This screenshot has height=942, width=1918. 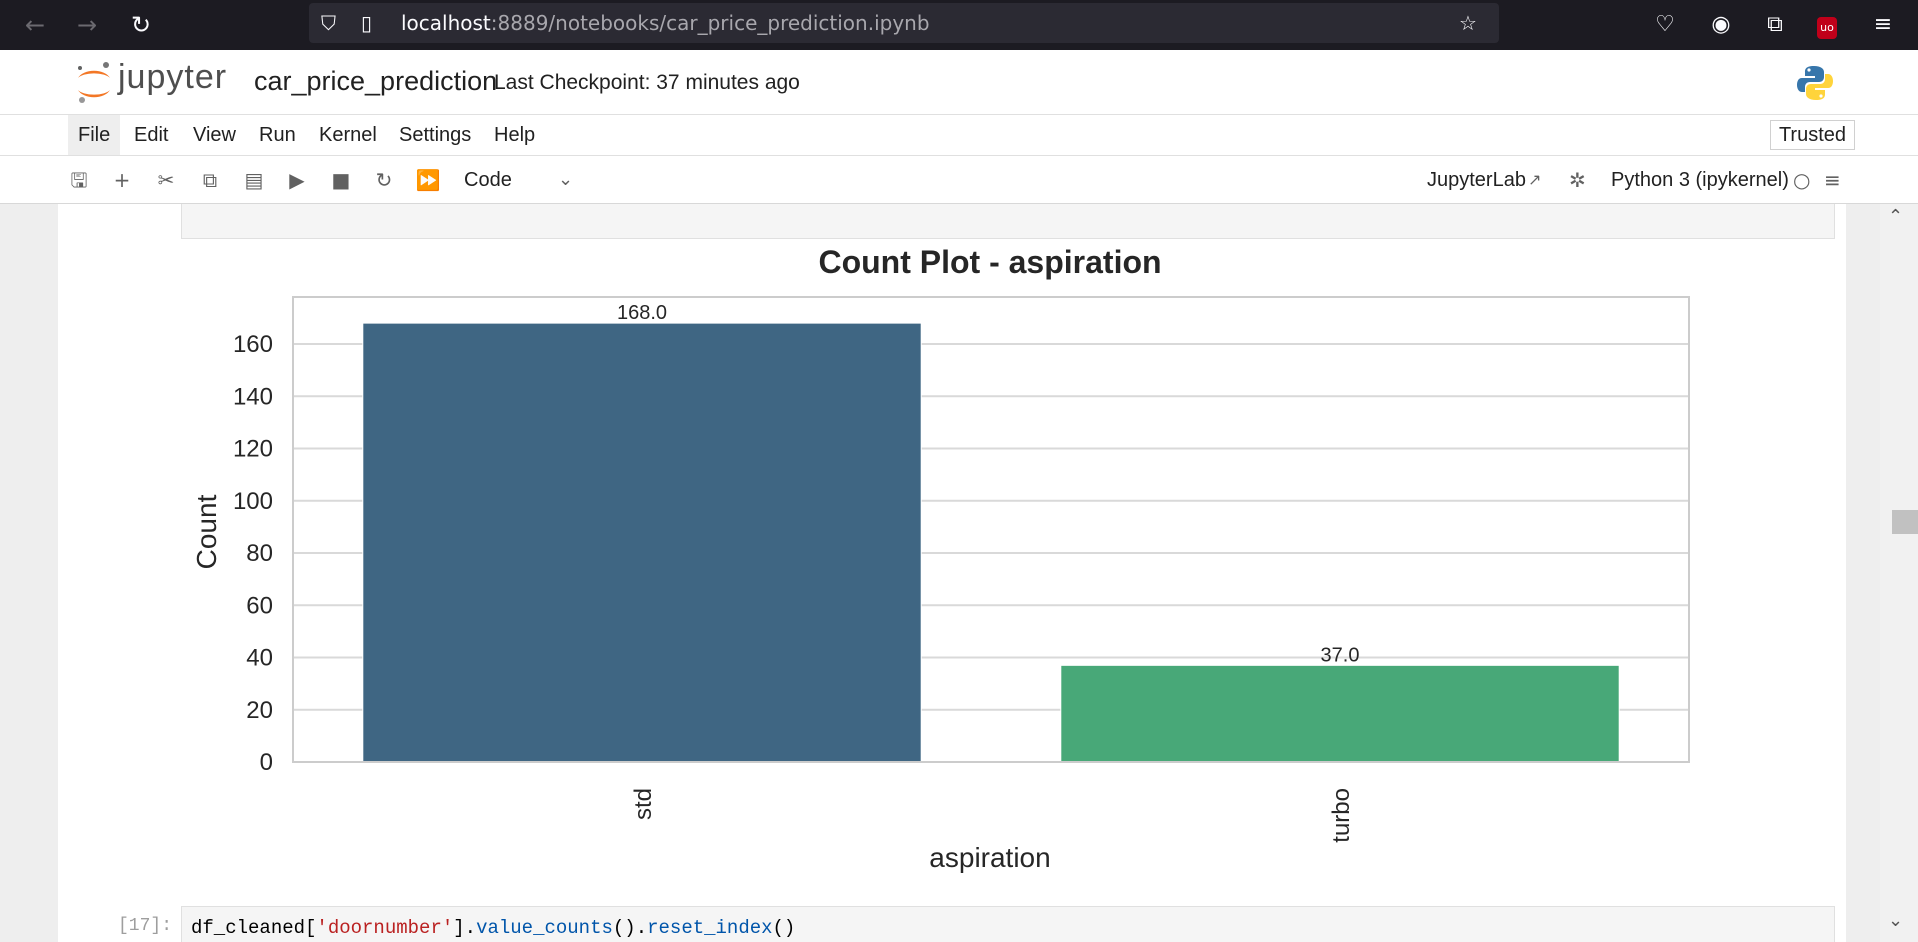 What do you see at coordinates (210, 180) in the screenshot?
I see `copy-icon: ⧉` at bounding box center [210, 180].